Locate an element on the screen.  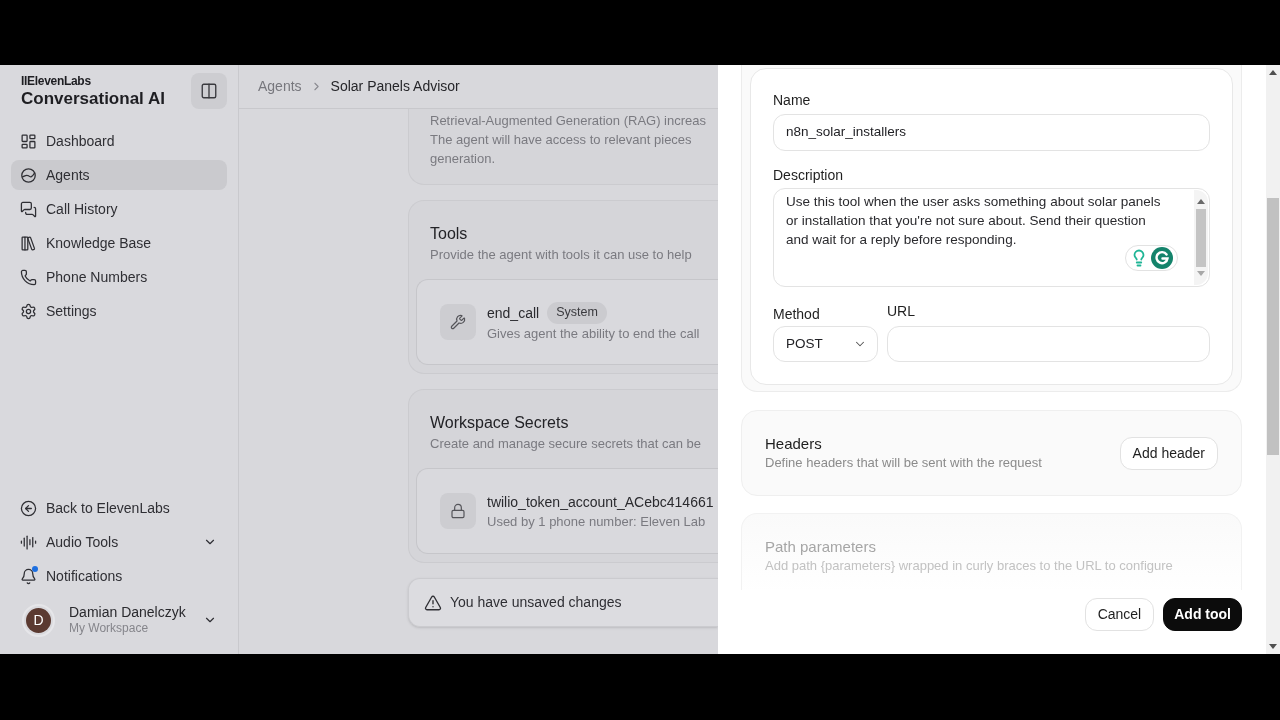
add-tool-button: Add tool is located at coordinates (1202, 614).